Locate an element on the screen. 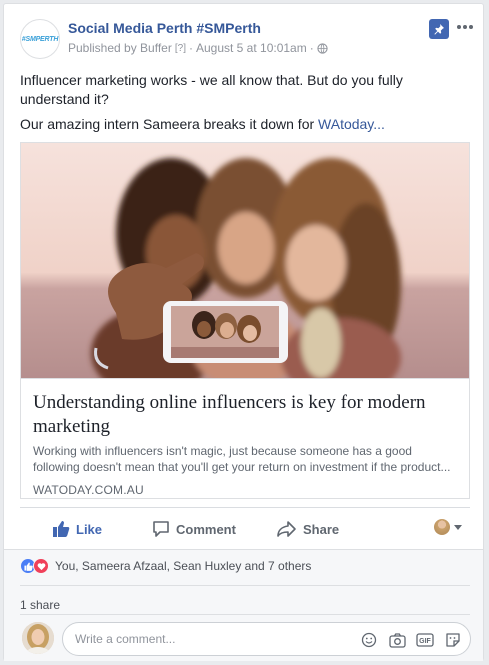 This screenshot has height=665, width=489. comment-icon is located at coordinates (161, 529).